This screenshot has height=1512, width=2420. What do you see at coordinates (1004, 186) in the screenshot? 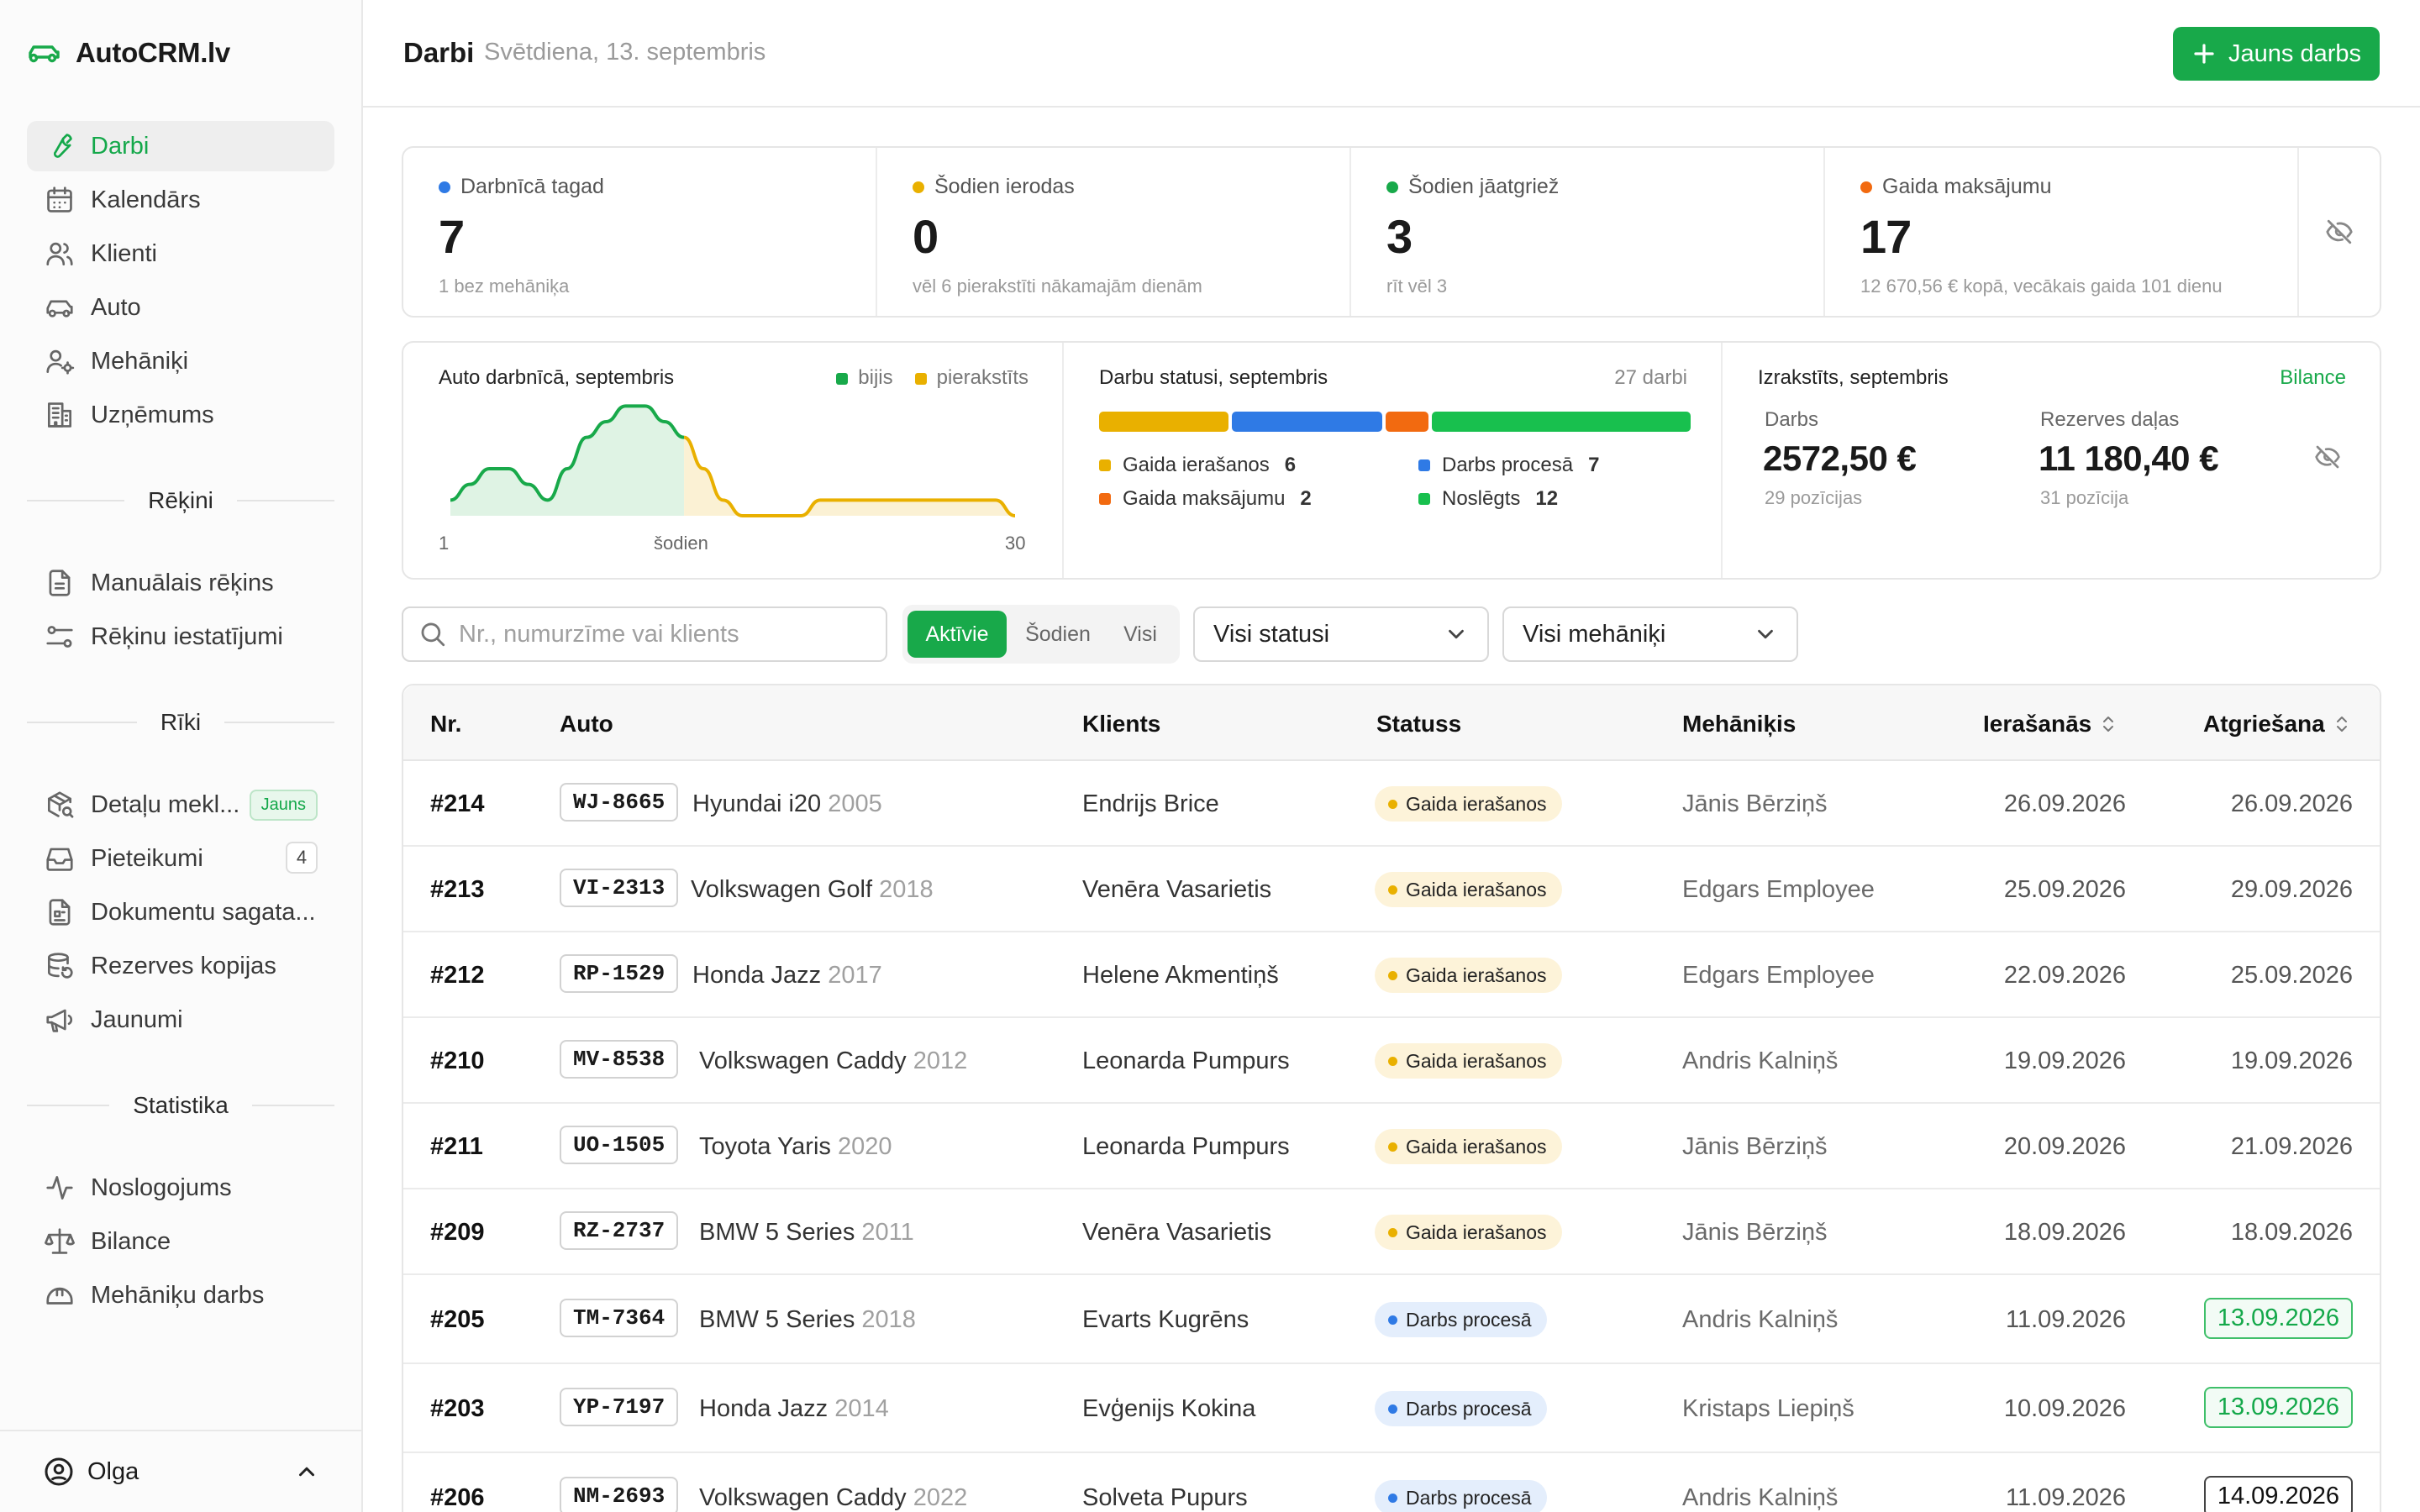
I see `stat-label: Šodien ierodas` at bounding box center [1004, 186].